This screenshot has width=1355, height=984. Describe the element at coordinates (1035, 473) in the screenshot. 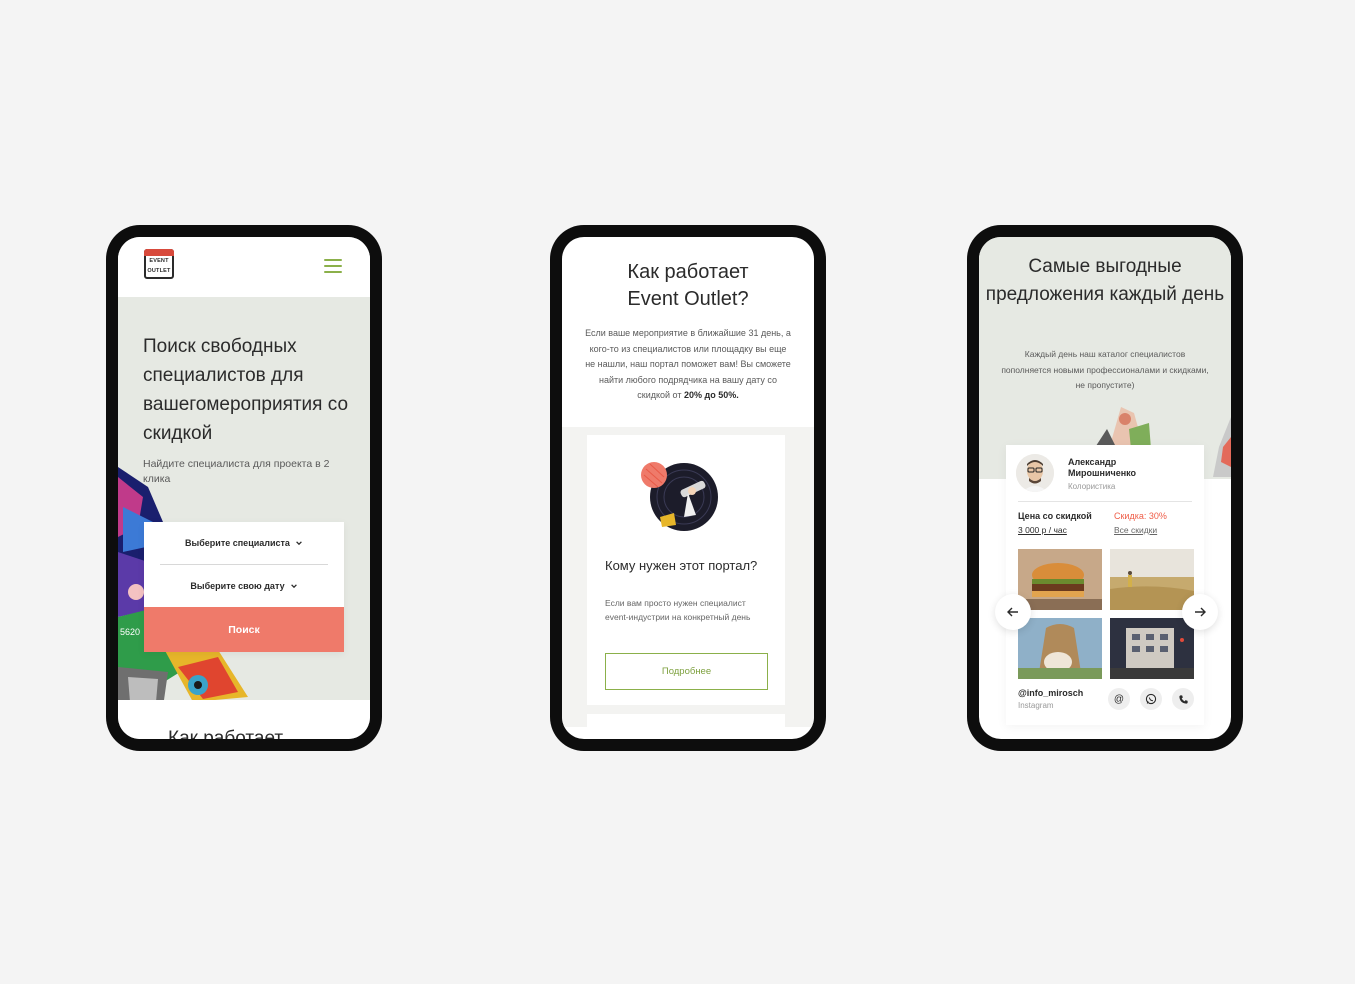

I see `avatar` at that location.